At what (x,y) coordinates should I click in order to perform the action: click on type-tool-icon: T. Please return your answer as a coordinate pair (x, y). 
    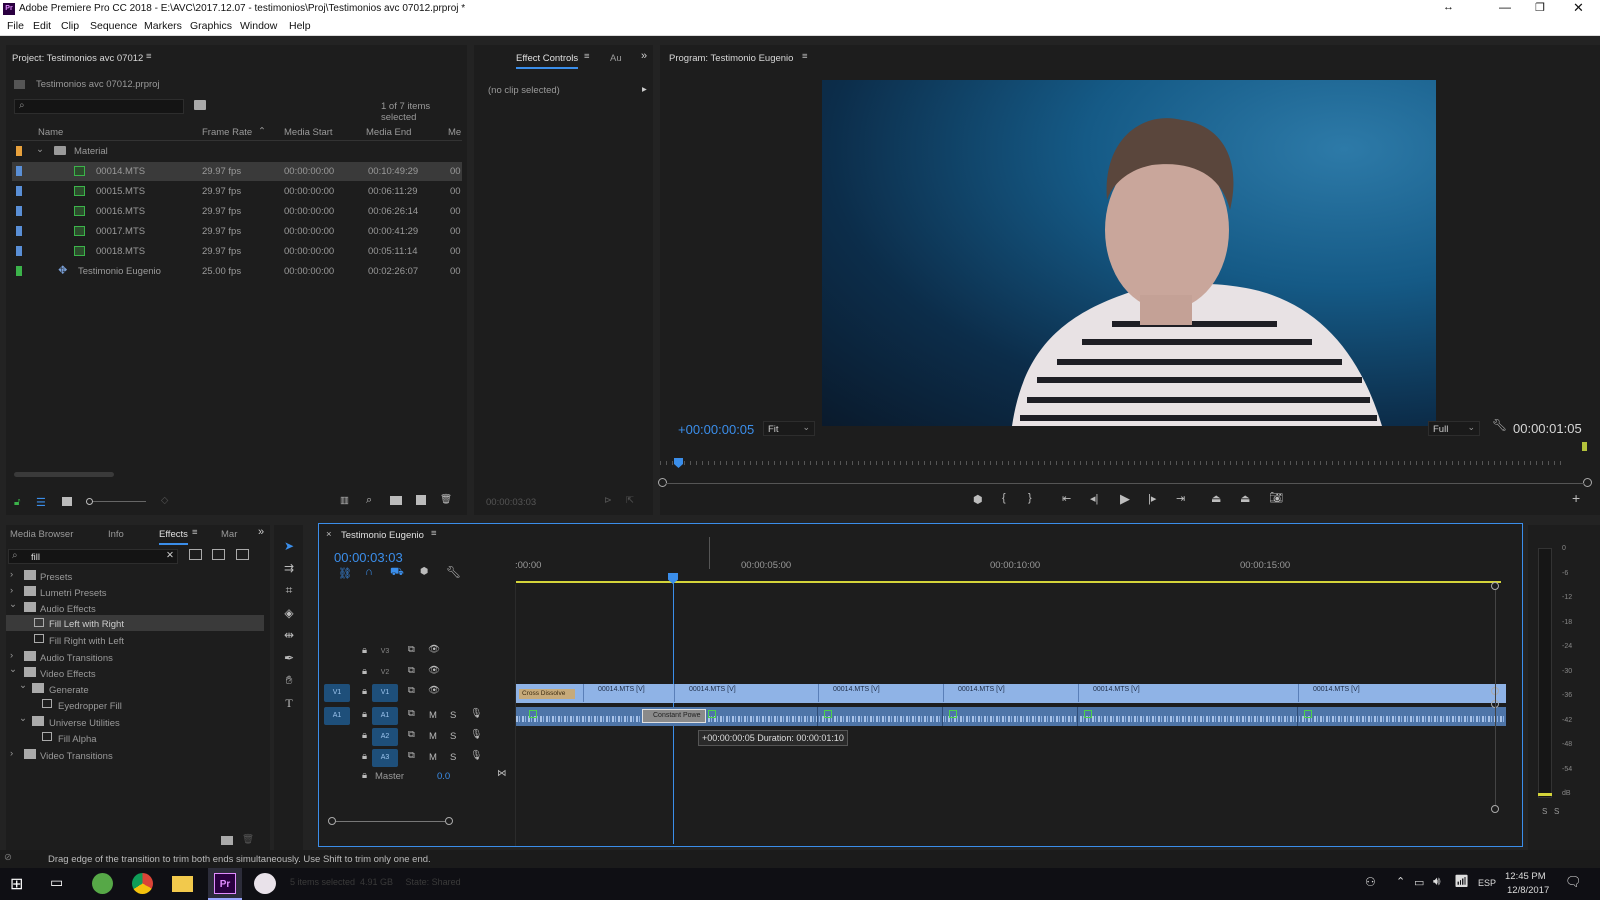
    Looking at the image, I should click on (289, 705).